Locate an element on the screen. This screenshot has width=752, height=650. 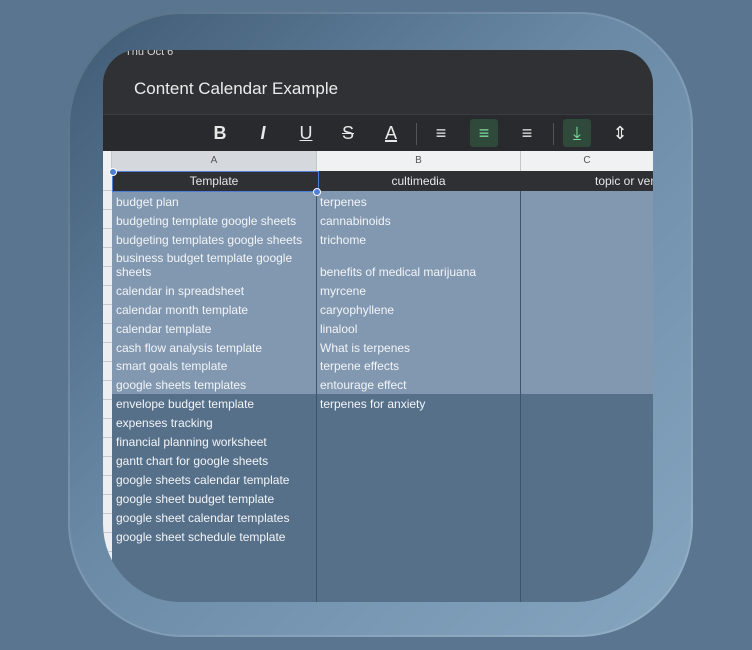
cell-a-item: calendar template is located at coordinates (163, 329).